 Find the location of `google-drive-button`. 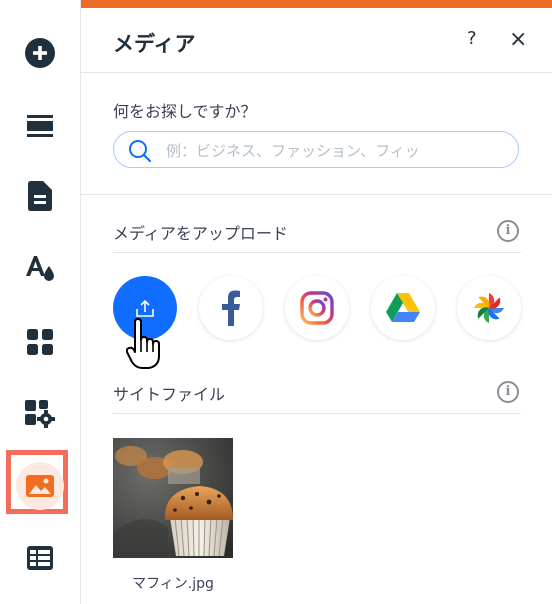

google-drive-button is located at coordinates (403, 308).